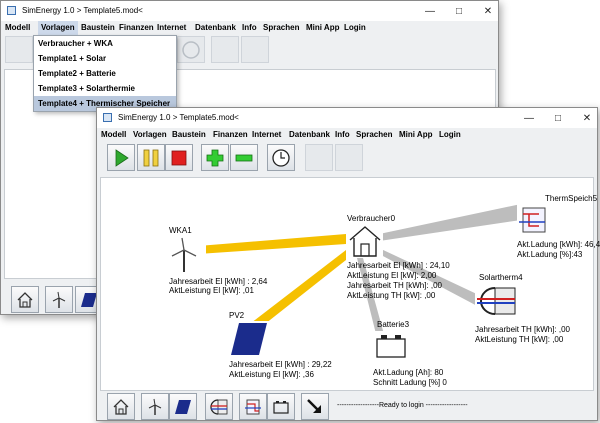 Image resolution: width=600 pixels, height=423 pixels. I want to click on thermal-storage-button, so click(253, 406).